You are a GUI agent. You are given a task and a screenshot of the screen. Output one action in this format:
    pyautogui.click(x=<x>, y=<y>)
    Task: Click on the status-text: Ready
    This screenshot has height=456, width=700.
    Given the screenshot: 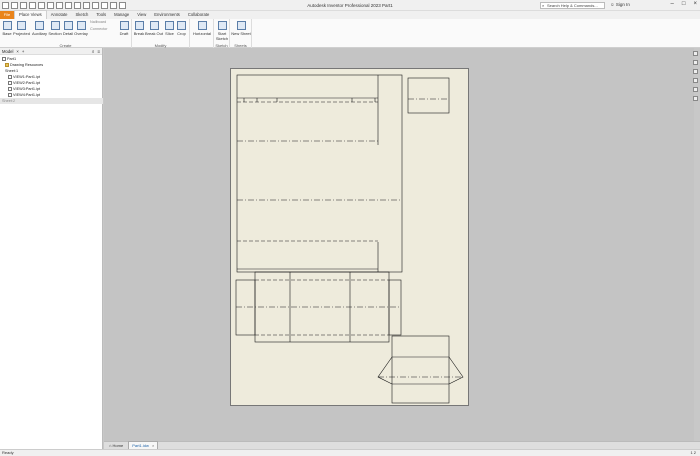 What is the action you would take?
    pyautogui.click(x=8, y=452)
    